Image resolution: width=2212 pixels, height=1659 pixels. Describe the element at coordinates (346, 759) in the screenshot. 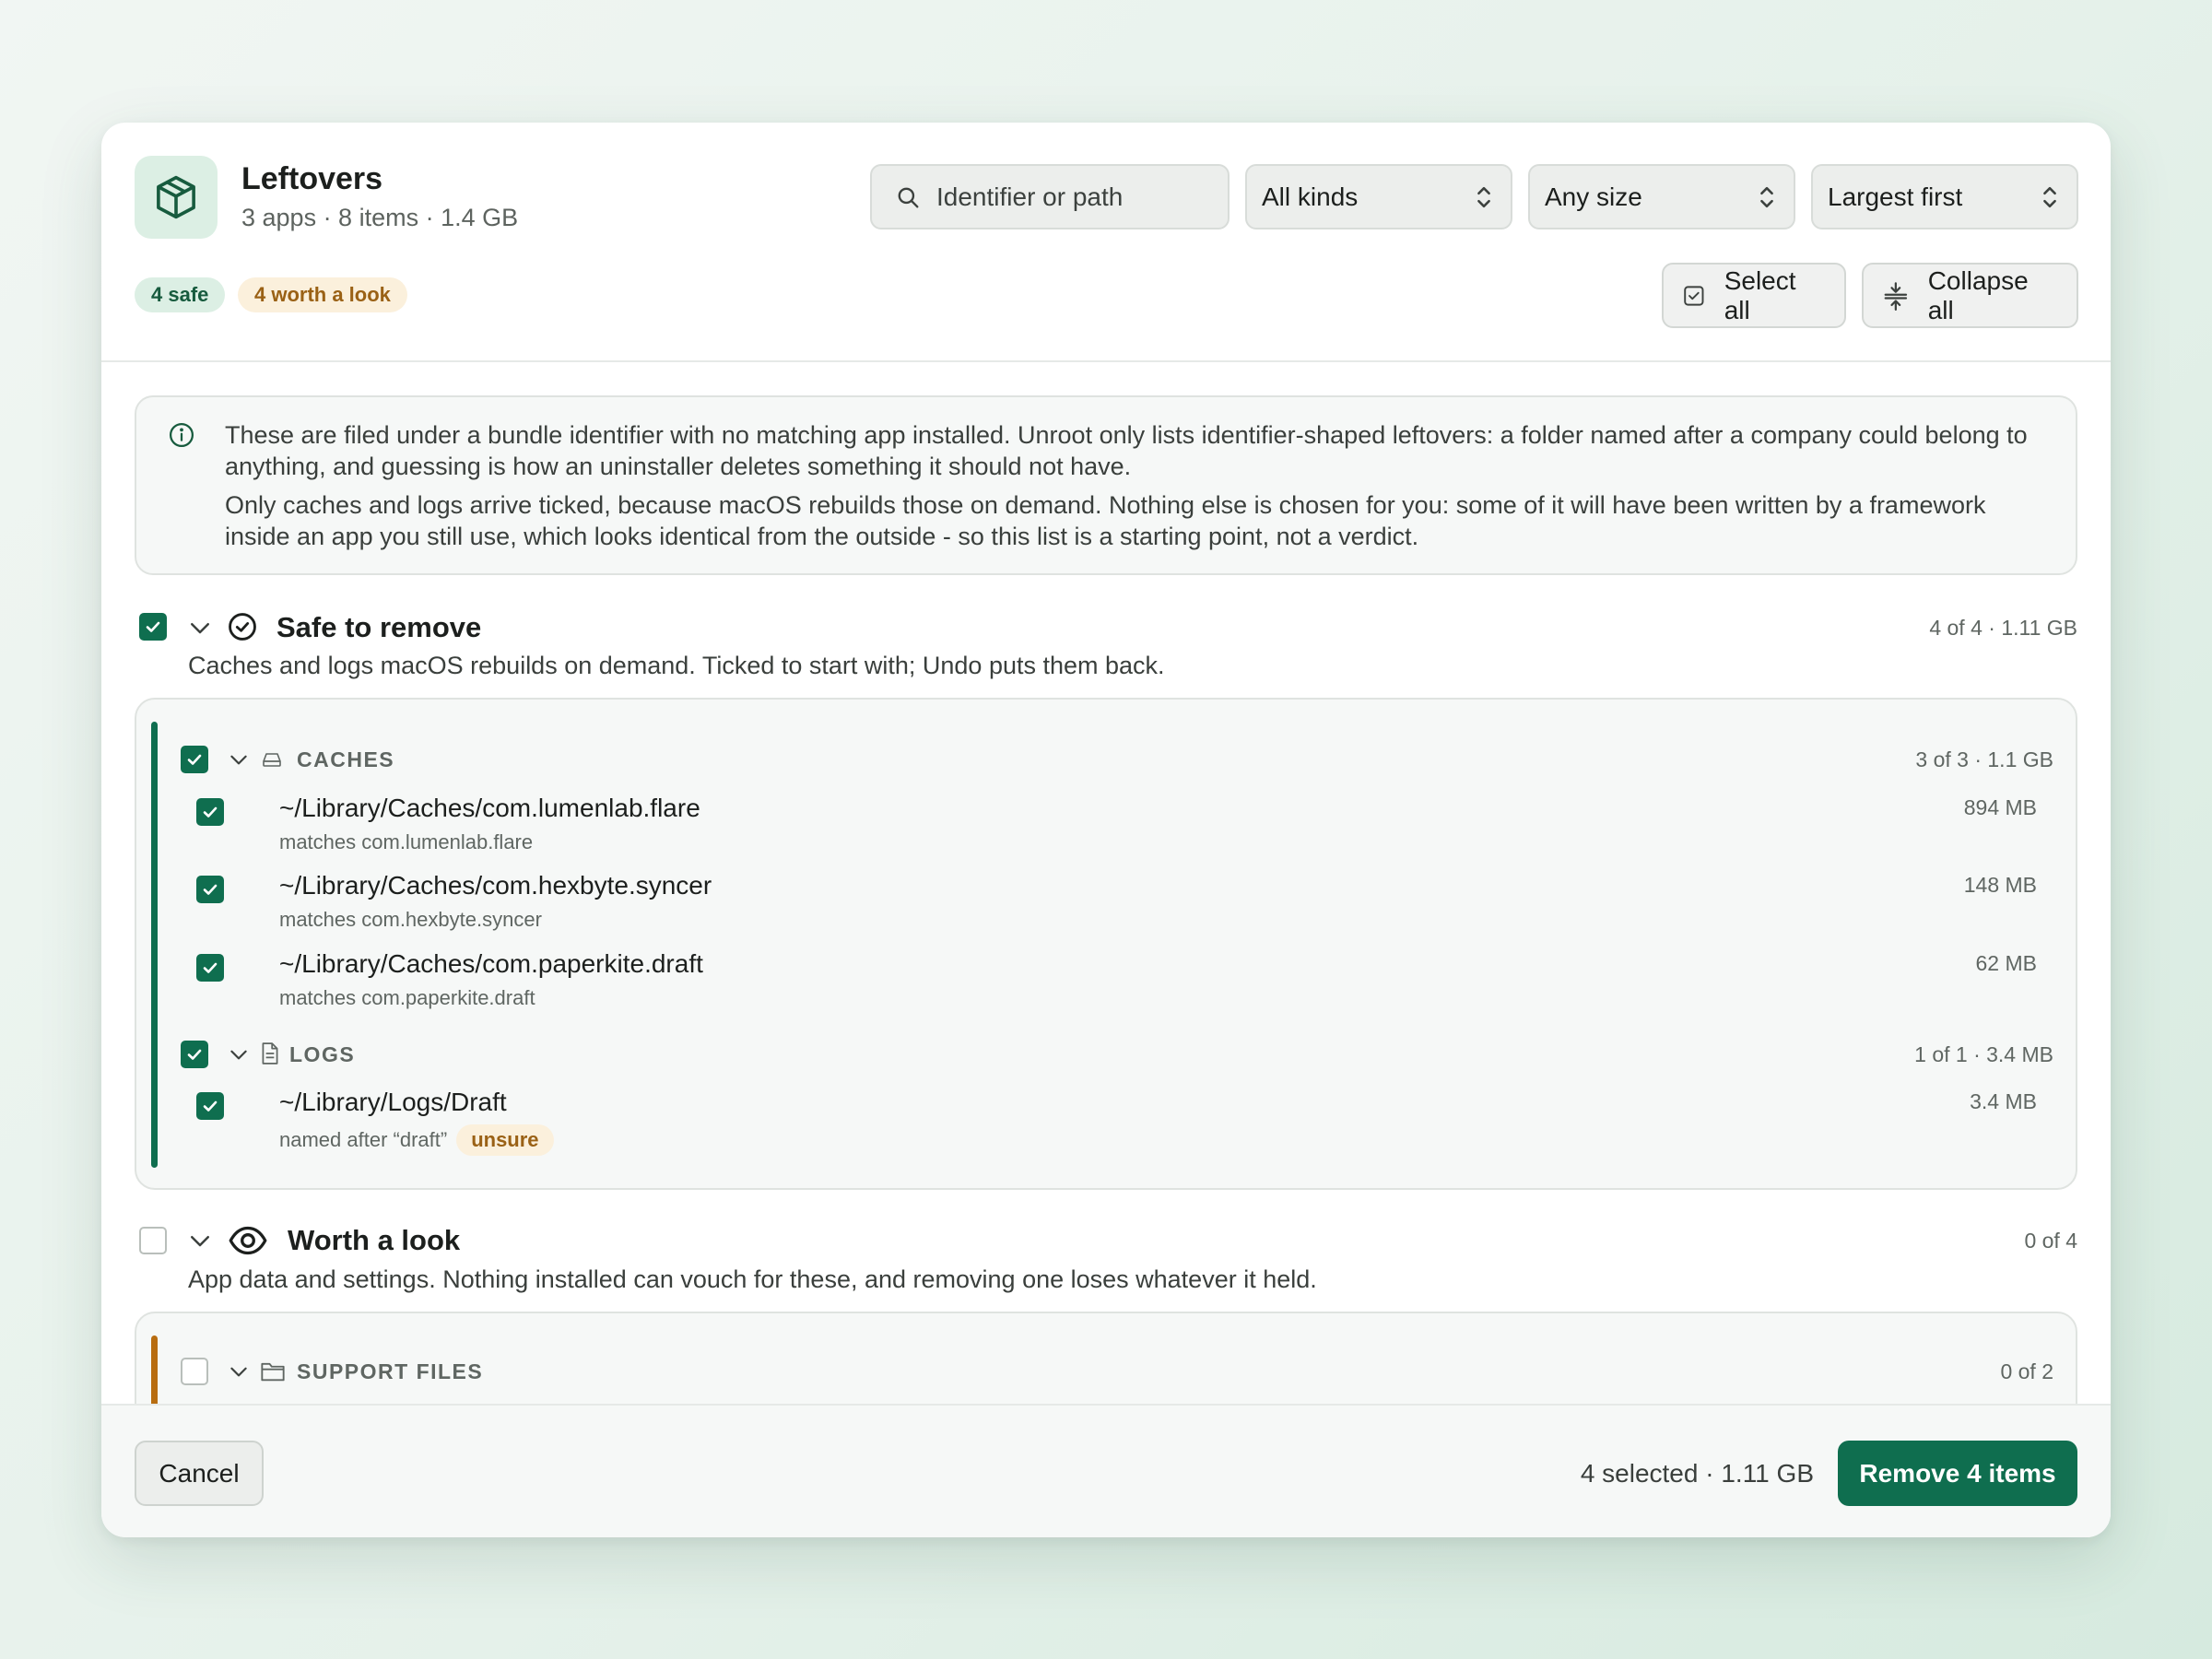

I see `caches-category-label: CACHES` at that location.